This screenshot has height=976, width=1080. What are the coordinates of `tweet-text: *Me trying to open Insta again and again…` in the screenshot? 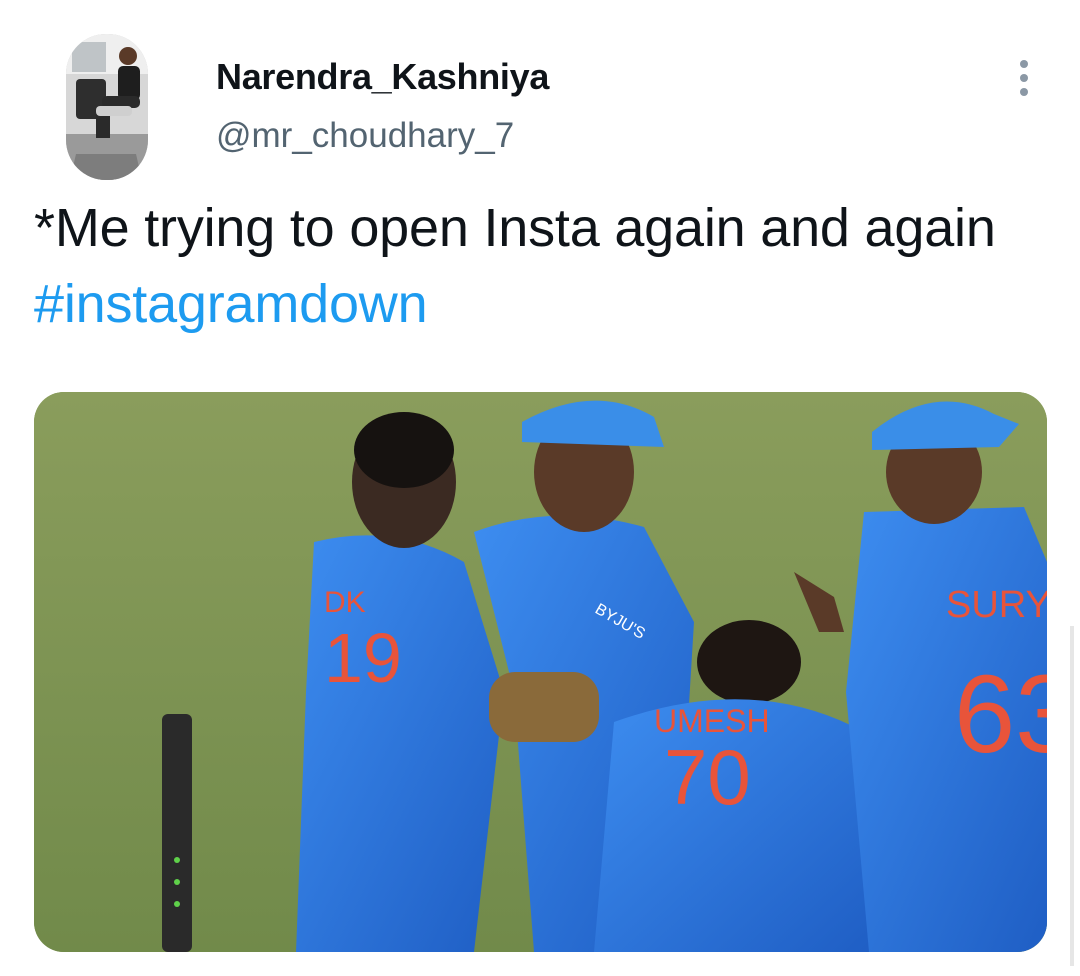 It's located at (539, 266).